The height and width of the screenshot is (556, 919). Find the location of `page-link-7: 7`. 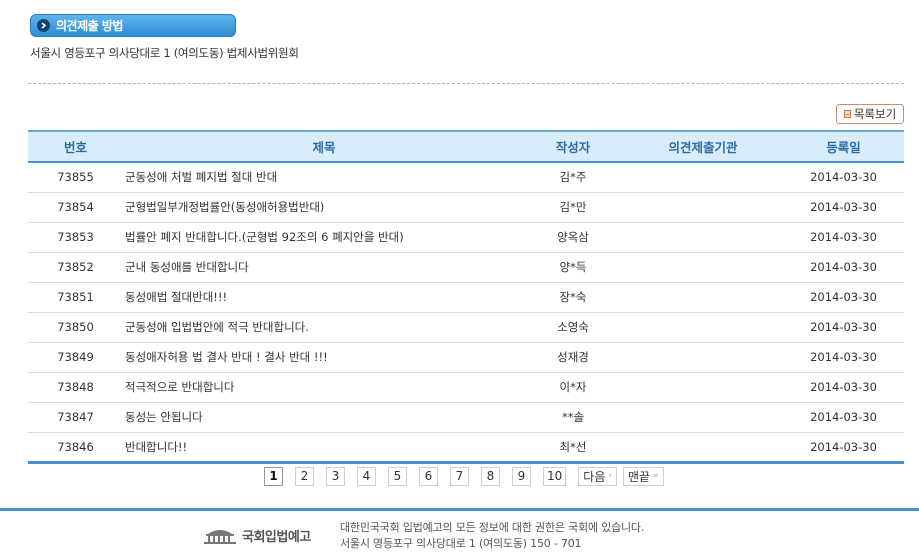

page-link-7: 7 is located at coordinates (459, 476).